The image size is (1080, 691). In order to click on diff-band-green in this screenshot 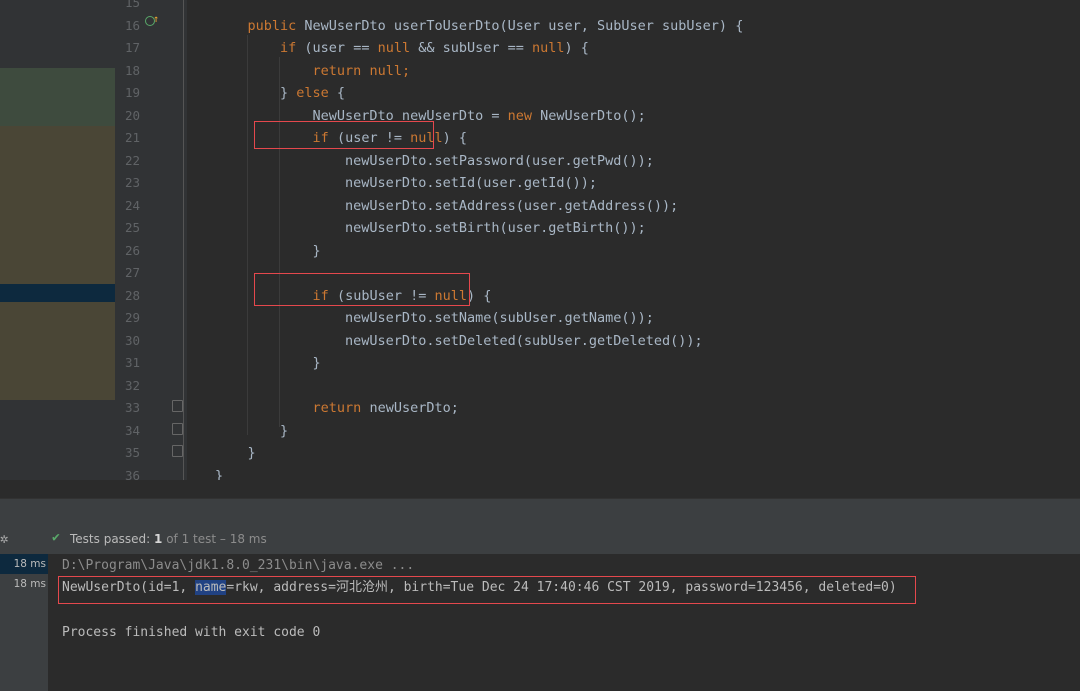, I will do `click(57, 97)`.